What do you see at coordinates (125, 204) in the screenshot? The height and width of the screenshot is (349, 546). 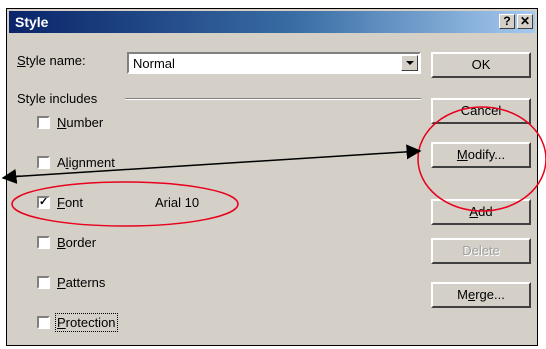 I see `font-highlight-ellipse` at bounding box center [125, 204].